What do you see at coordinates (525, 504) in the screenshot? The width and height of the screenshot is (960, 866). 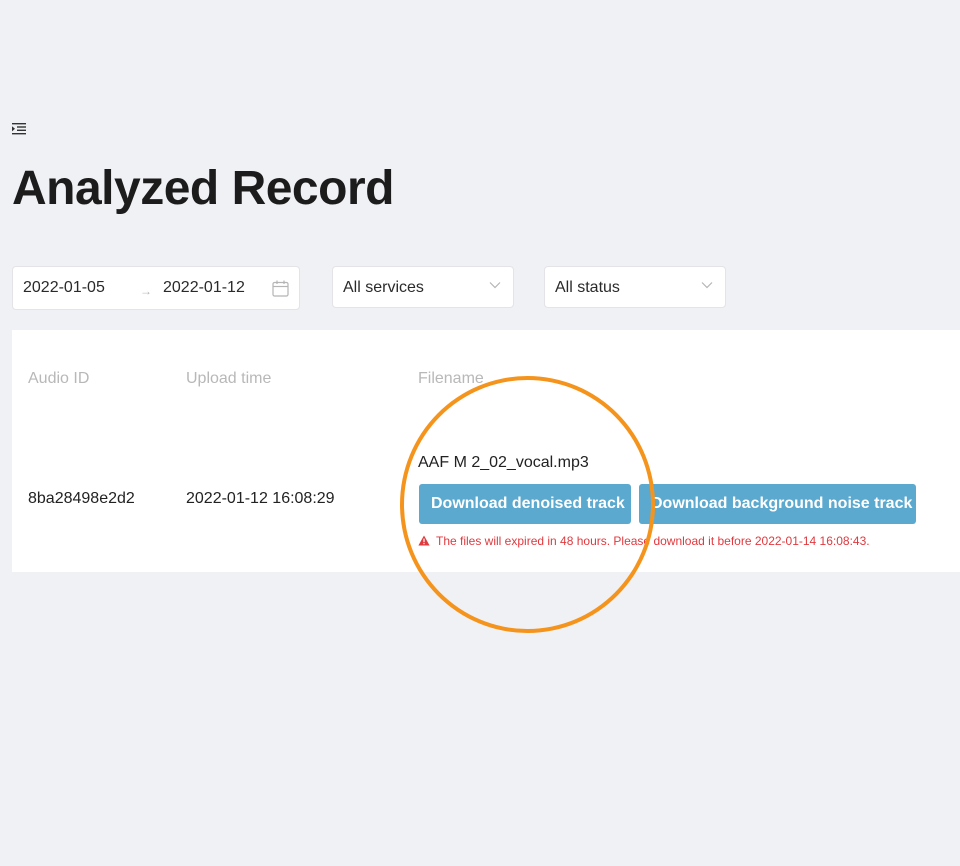 I see `download-denoised-track-button: Download denoised track` at bounding box center [525, 504].